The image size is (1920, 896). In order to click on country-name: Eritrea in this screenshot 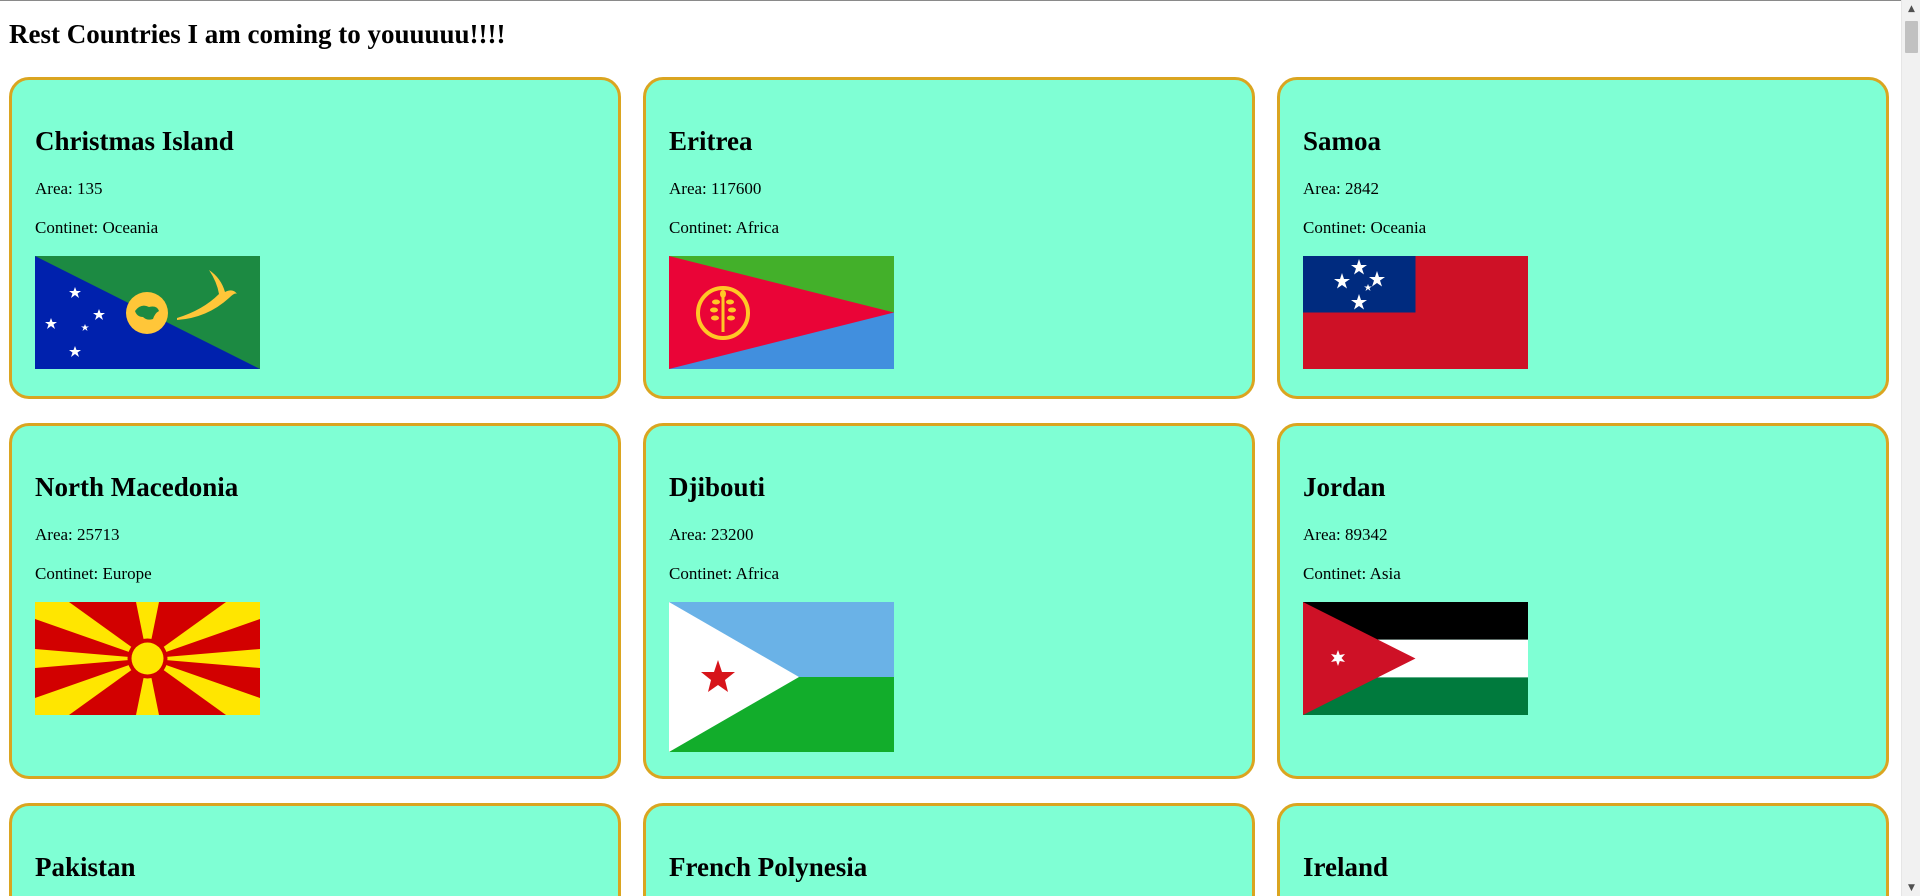, I will do `click(711, 141)`.